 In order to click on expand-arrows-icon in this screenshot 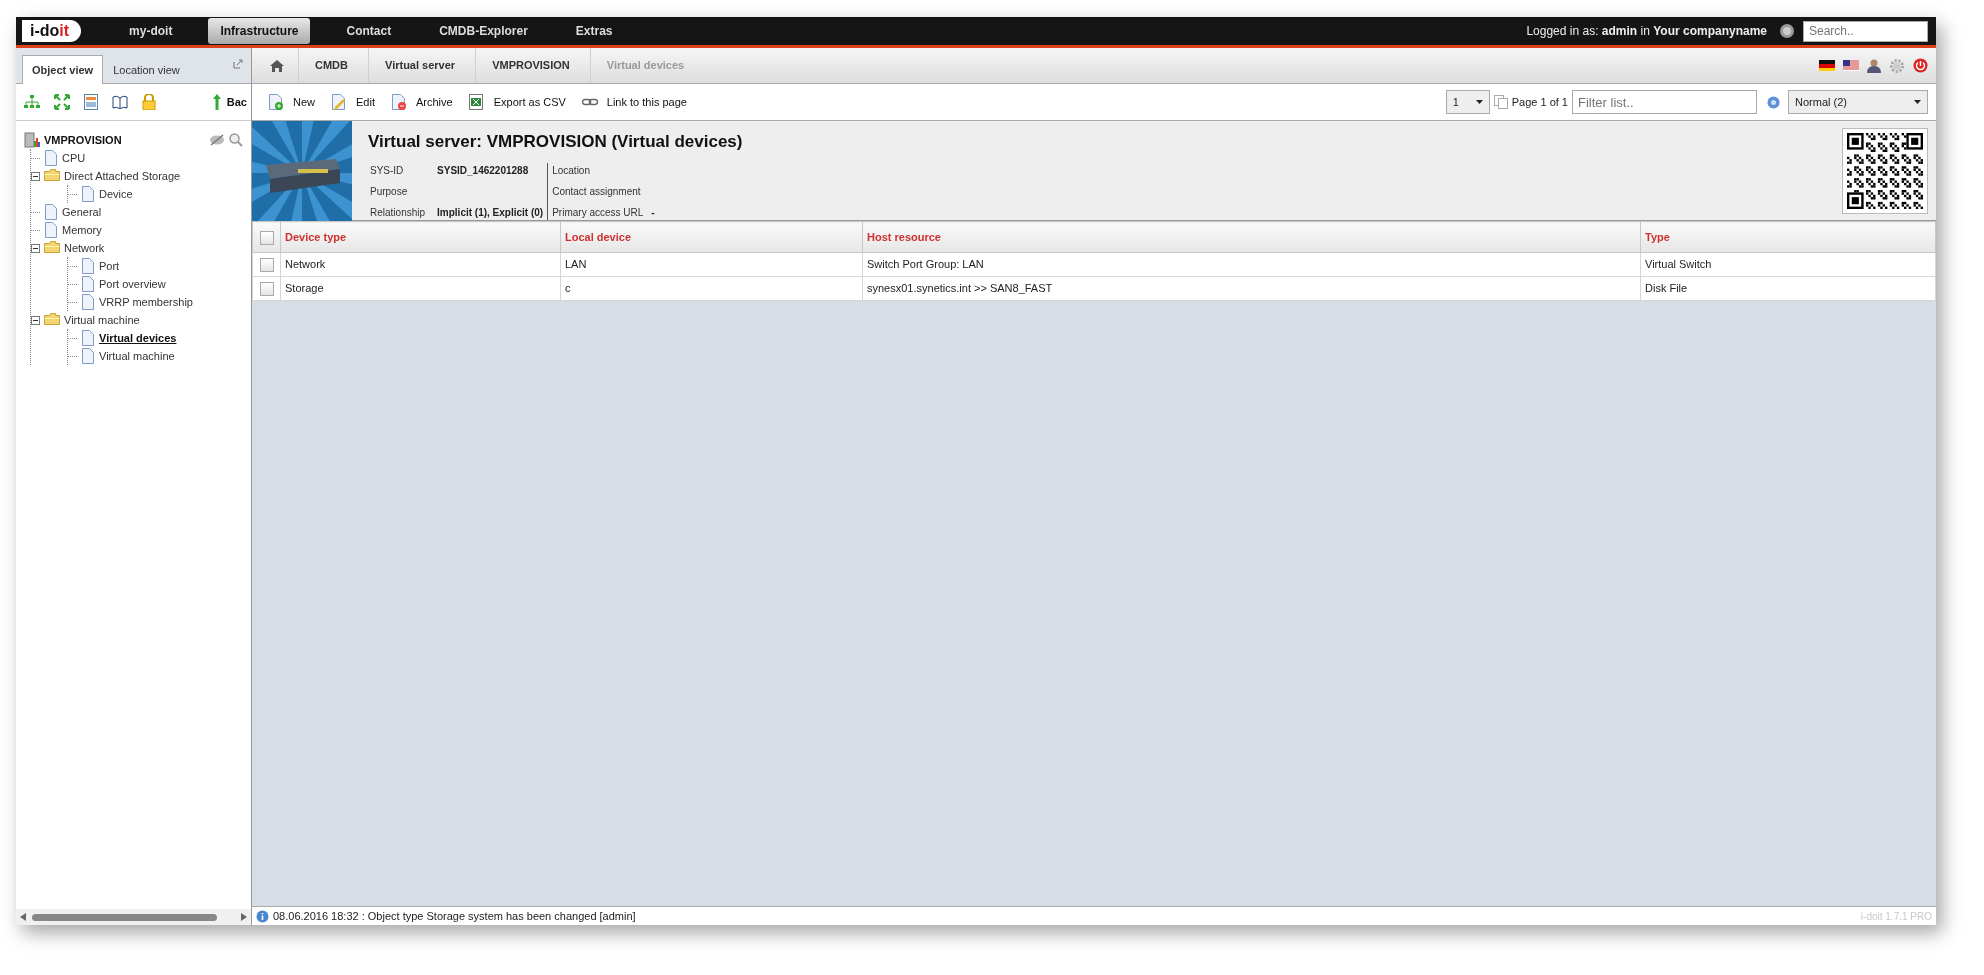, I will do `click(62, 102)`.